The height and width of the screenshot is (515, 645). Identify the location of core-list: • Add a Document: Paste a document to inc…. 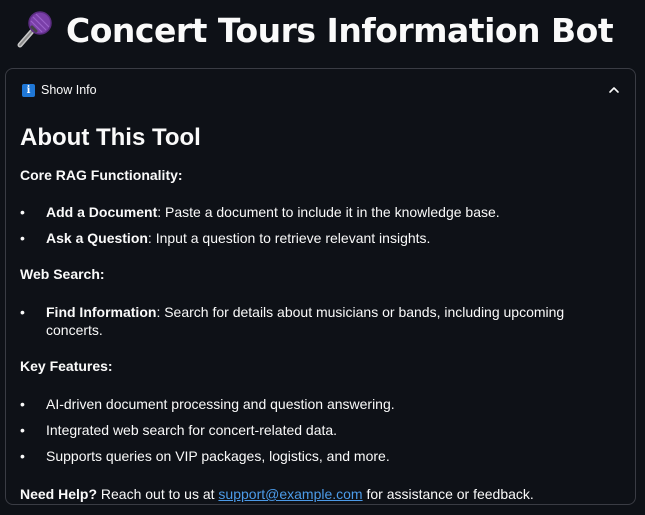
(320, 225).